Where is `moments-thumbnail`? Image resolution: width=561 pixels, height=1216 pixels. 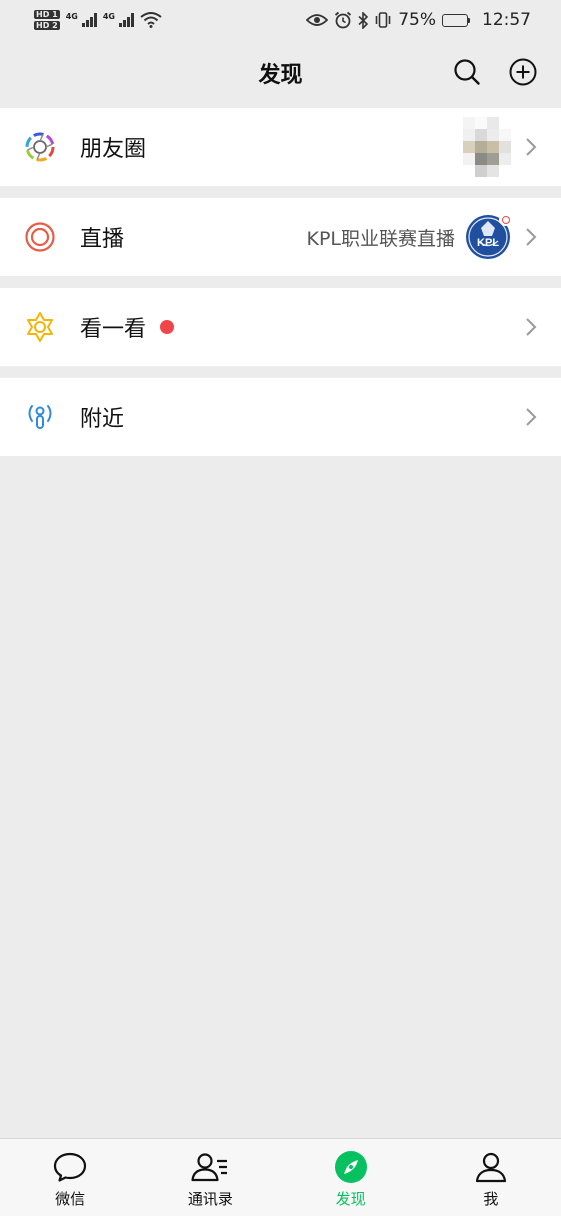 moments-thumbnail is located at coordinates (487, 147).